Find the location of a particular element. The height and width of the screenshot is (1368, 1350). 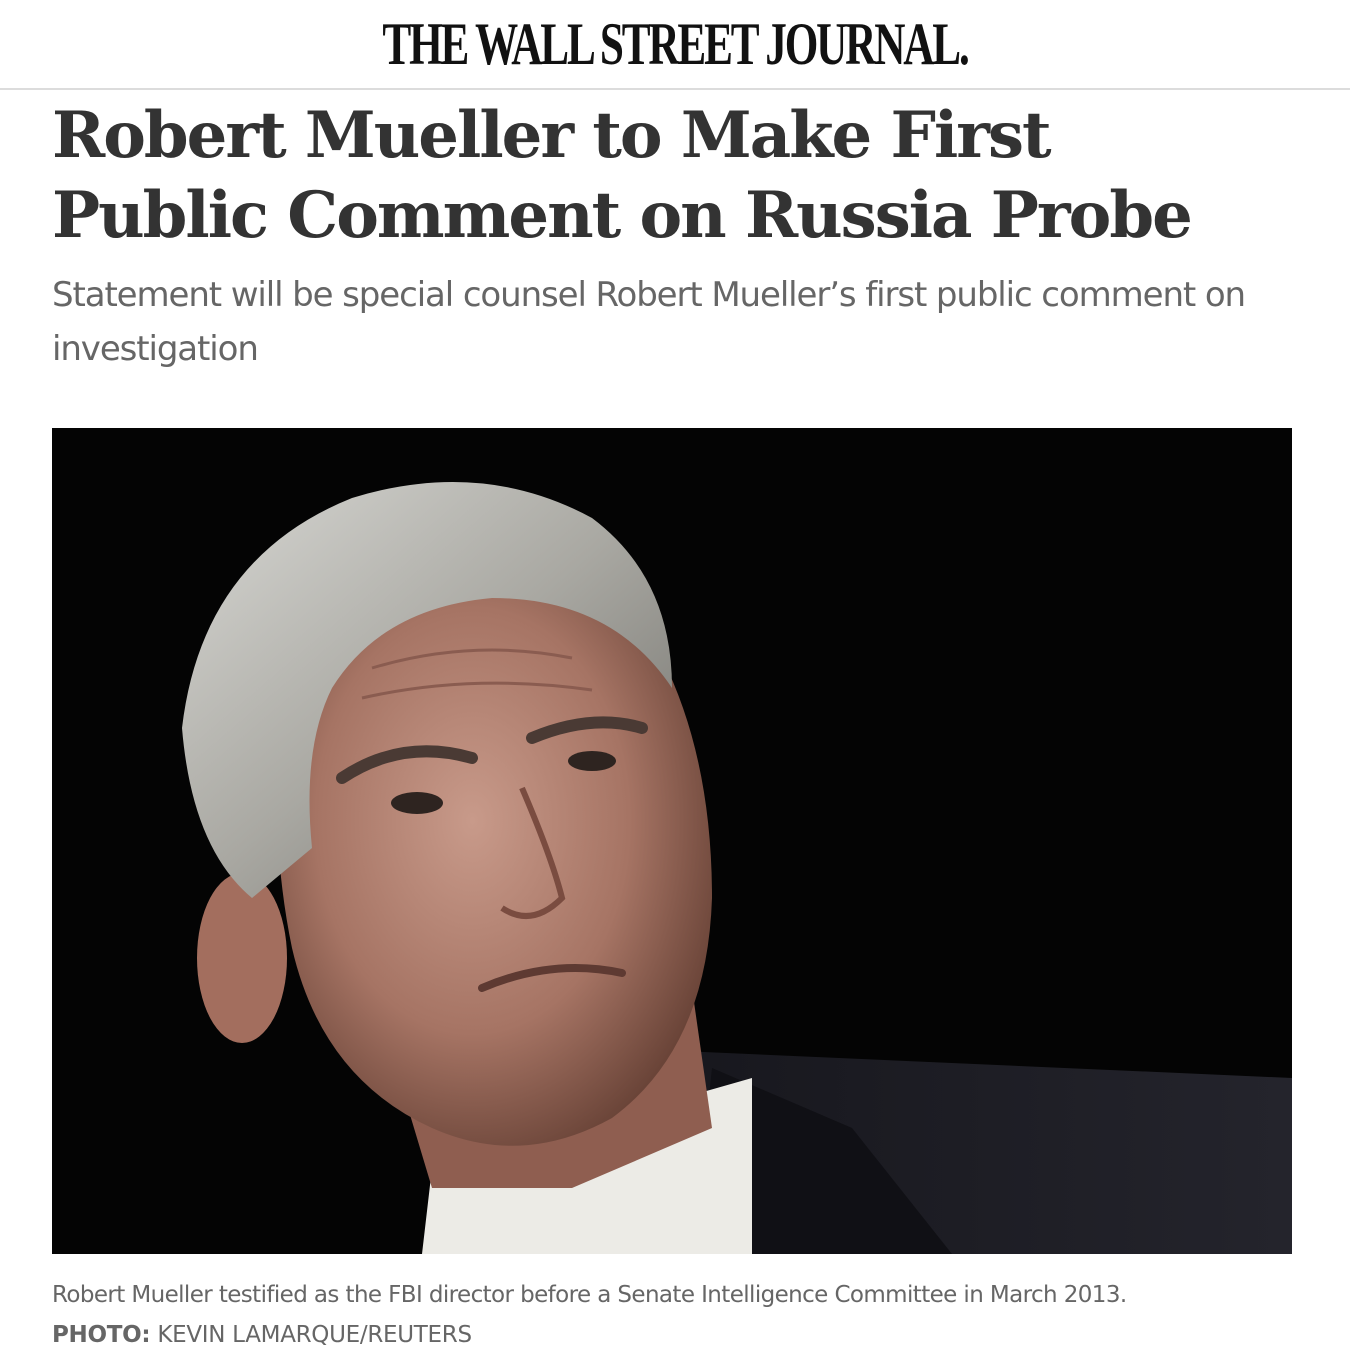

photo-credit-label: PHOTO: is located at coordinates (101, 1335).